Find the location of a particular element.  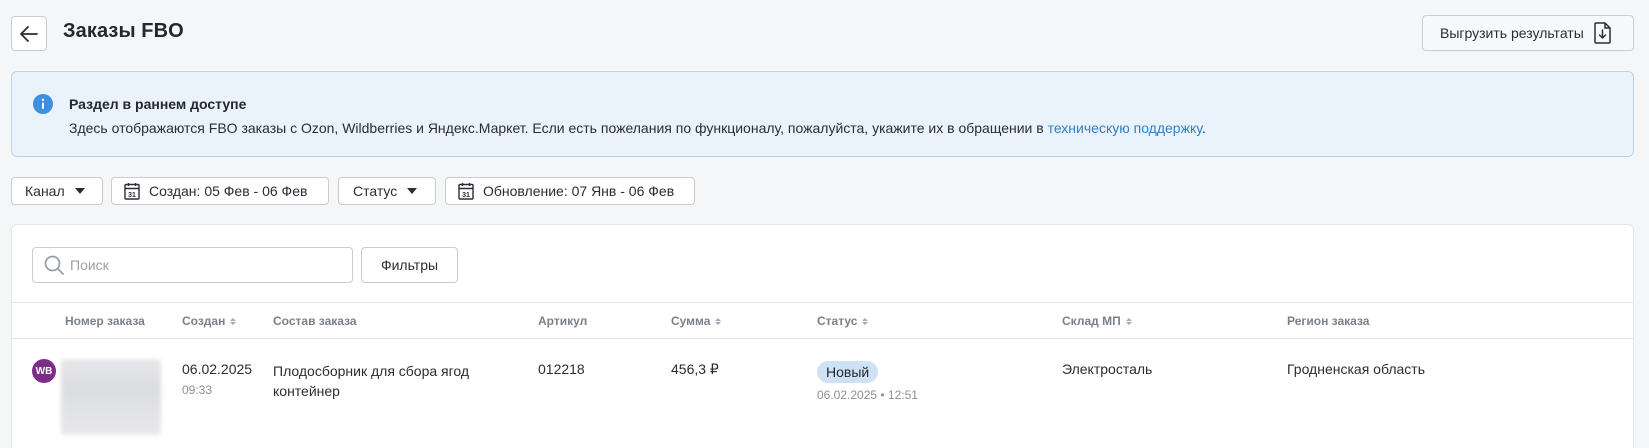

column-article: Артикул is located at coordinates (562, 321).